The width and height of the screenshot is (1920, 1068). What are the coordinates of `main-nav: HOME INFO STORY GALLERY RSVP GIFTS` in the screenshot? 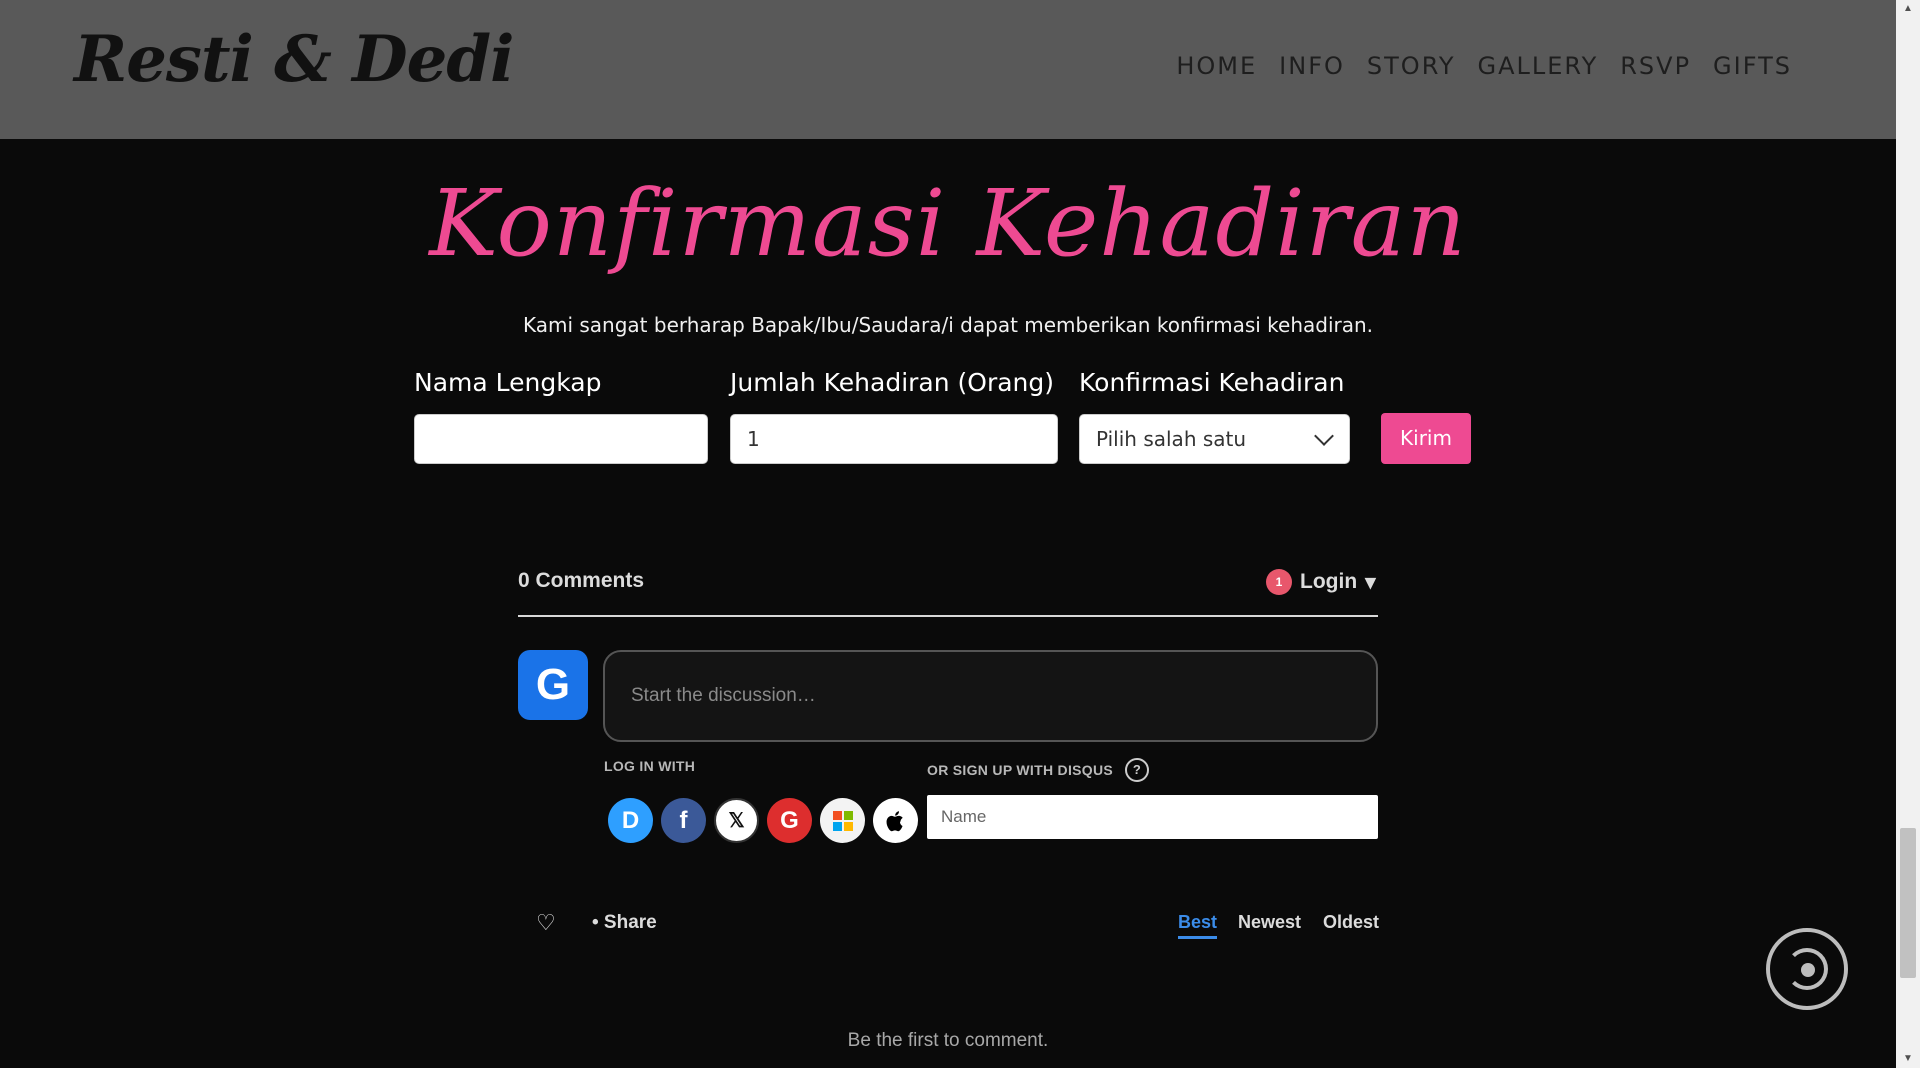 It's located at (1484, 66).